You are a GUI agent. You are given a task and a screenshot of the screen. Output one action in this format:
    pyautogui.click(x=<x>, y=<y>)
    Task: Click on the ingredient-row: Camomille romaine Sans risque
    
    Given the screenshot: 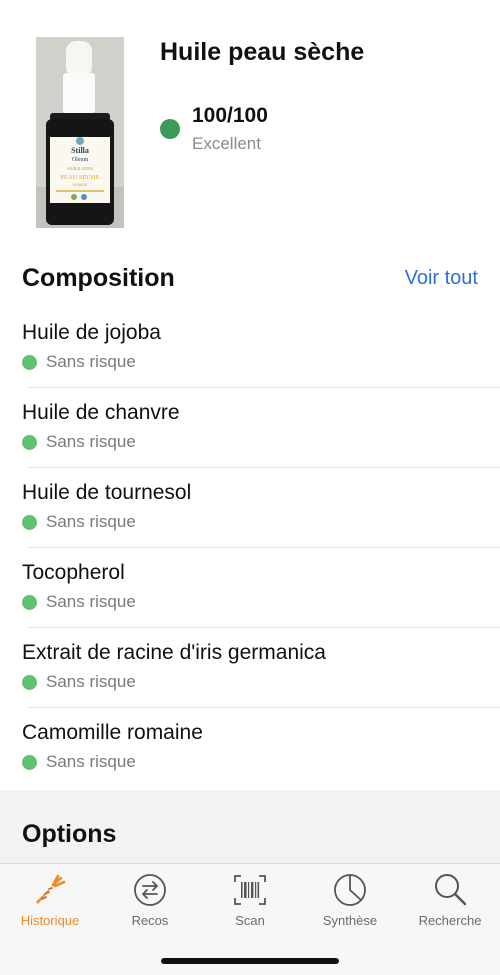 What is the action you would take?
    pyautogui.click(x=250, y=748)
    